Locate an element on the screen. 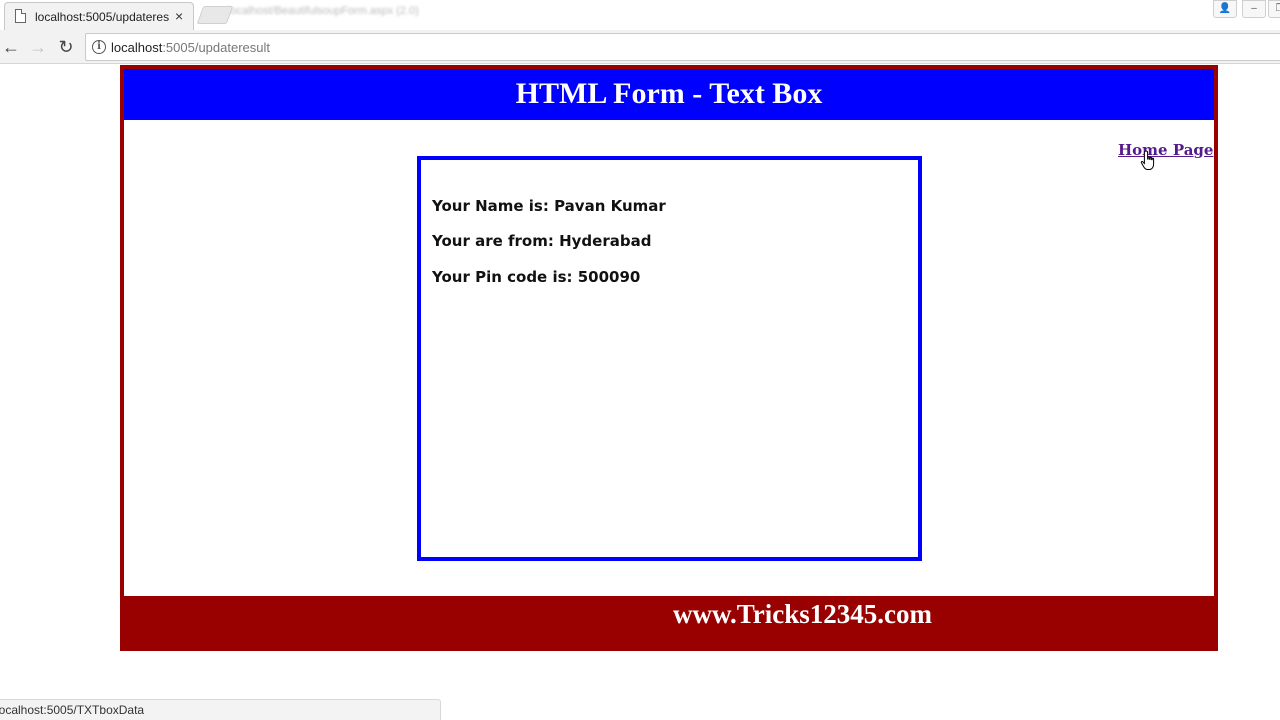 The image size is (1280, 720). back-arrow-icon: ← is located at coordinates (11, 47).